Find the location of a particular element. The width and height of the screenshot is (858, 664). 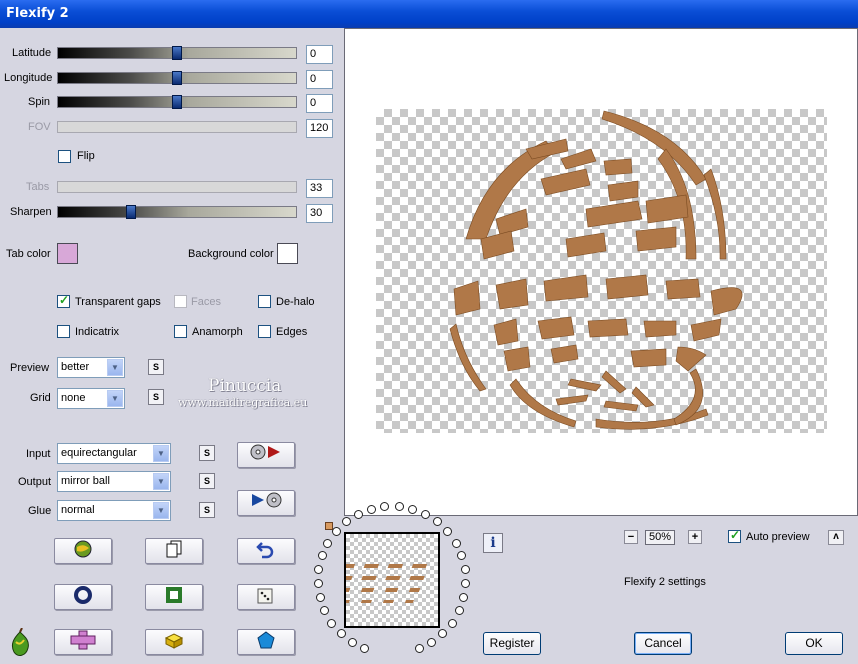

output-save-button: S is located at coordinates (207, 481).